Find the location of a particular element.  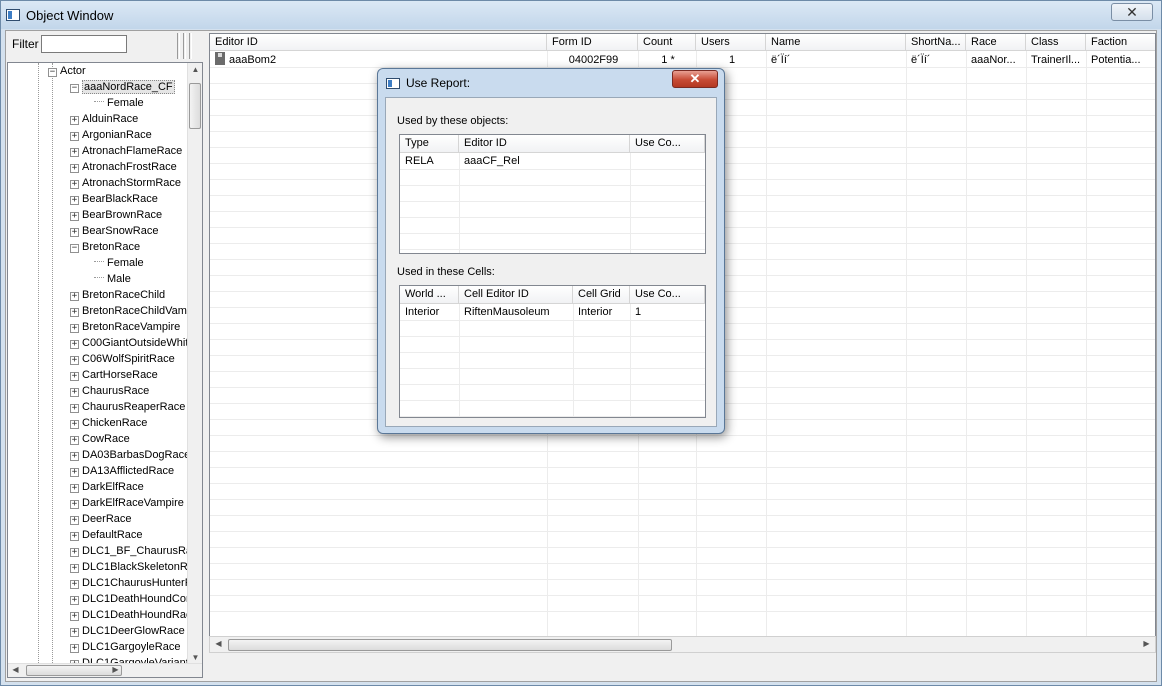

scroll-down-arrow-icon: ▼ is located at coordinates (195, 657).